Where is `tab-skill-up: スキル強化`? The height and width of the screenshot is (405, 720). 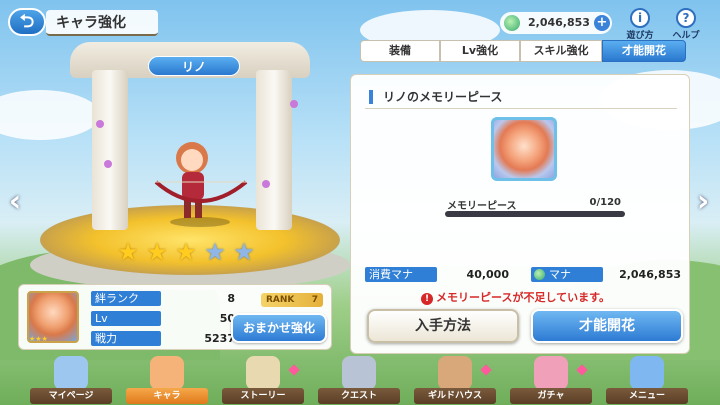 tab-skill-up: スキル強化 is located at coordinates (561, 51).